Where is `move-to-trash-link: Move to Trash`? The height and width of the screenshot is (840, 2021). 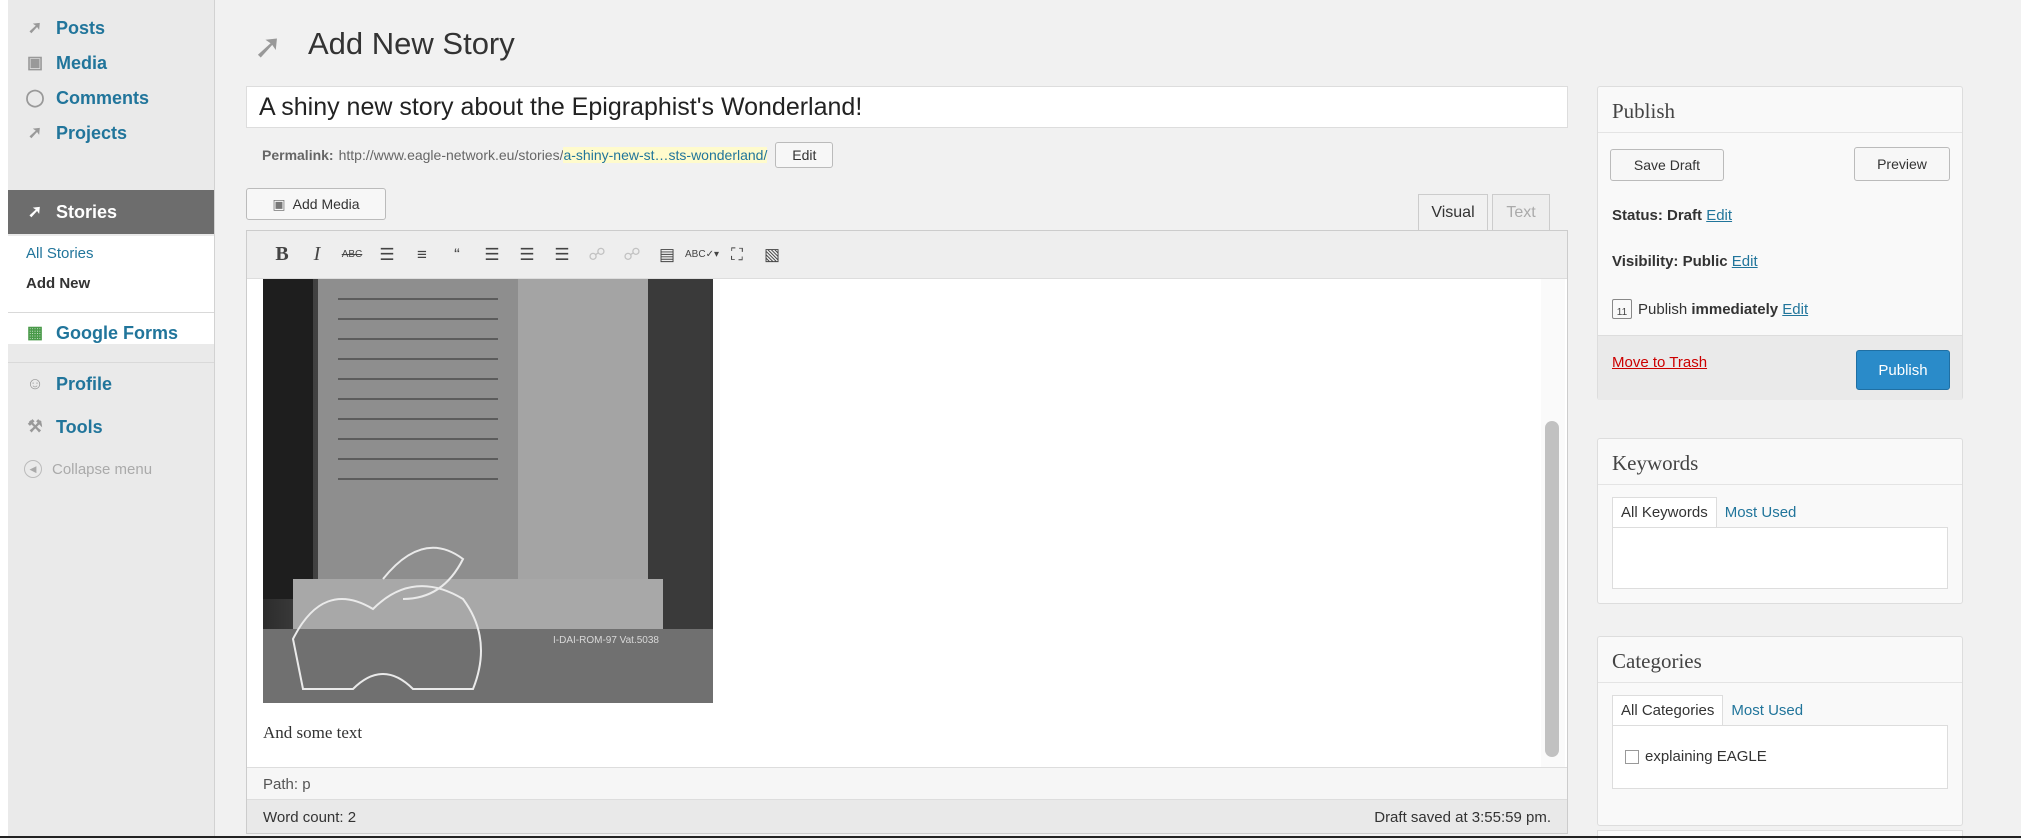 move-to-trash-link: Move to Trash is located at coordinates (1659, 362).